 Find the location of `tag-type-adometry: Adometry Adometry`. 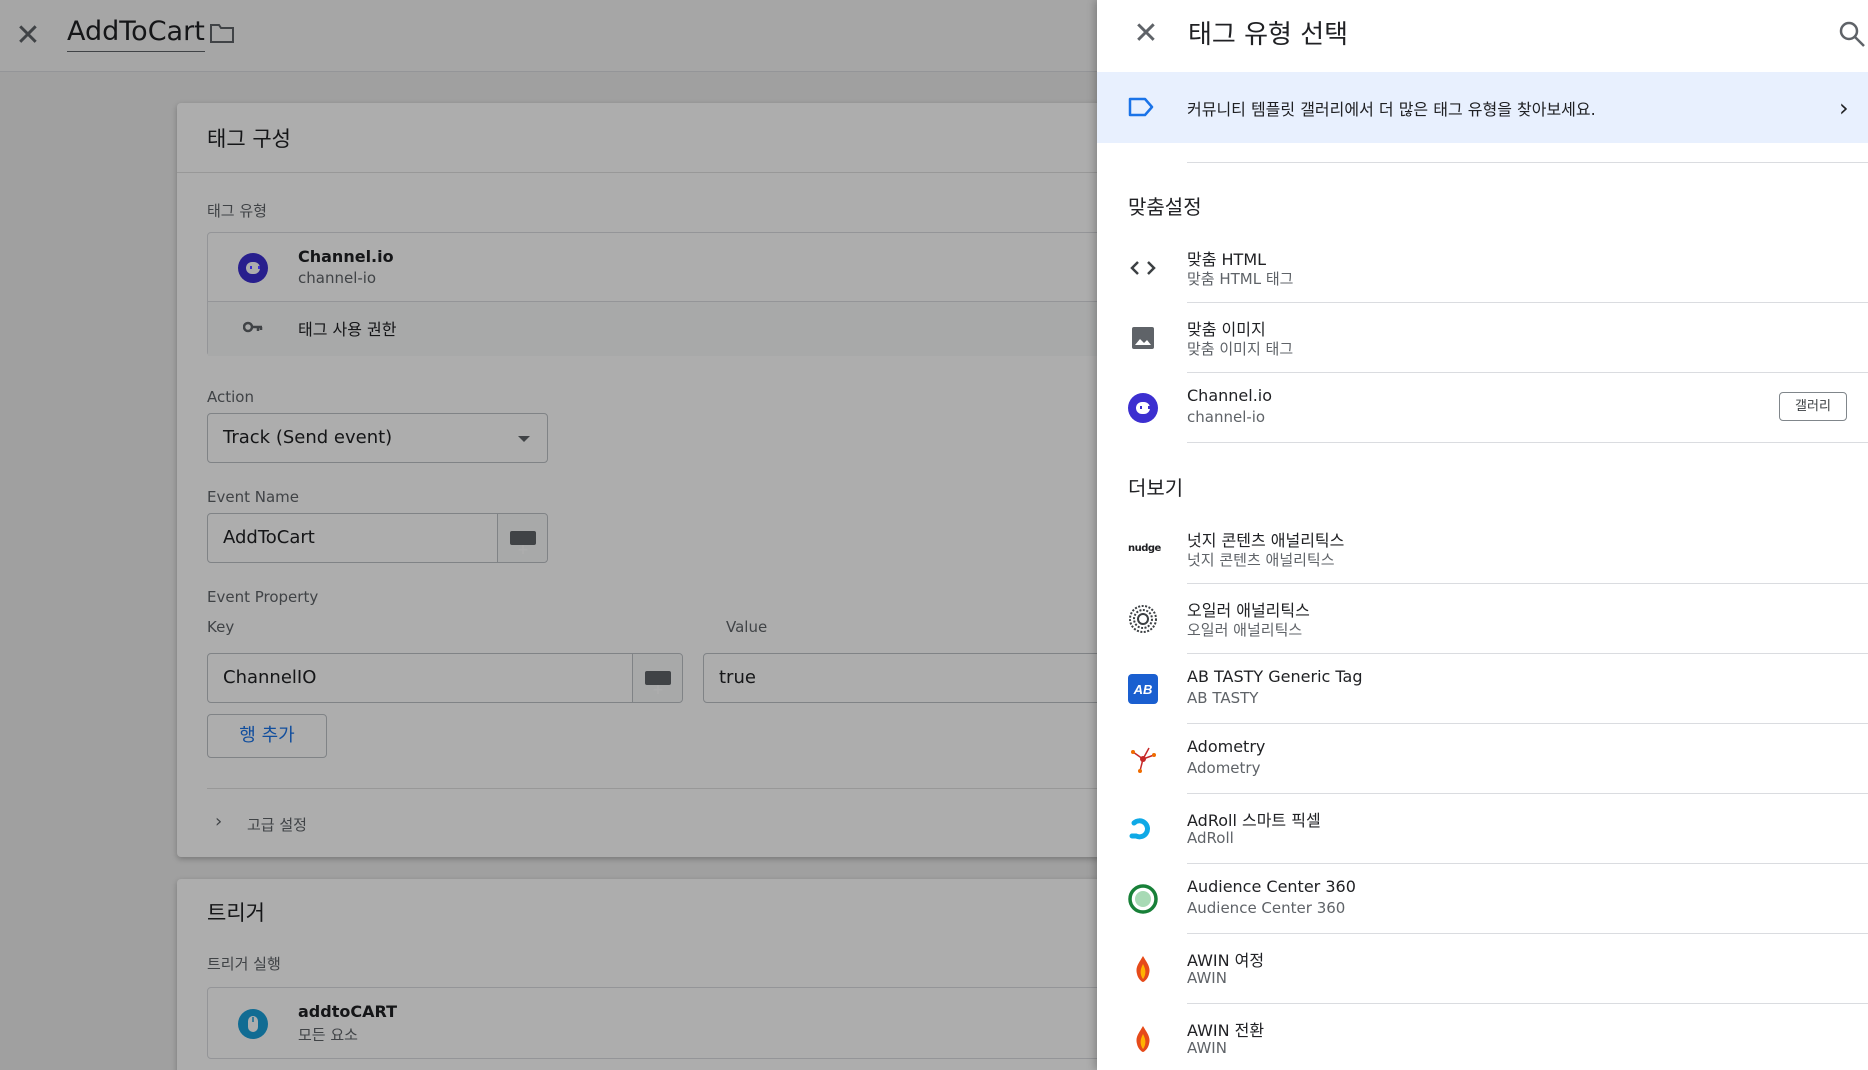

tag-type-adometry: Adometry Adometry is located at coordinates (1482, 759).